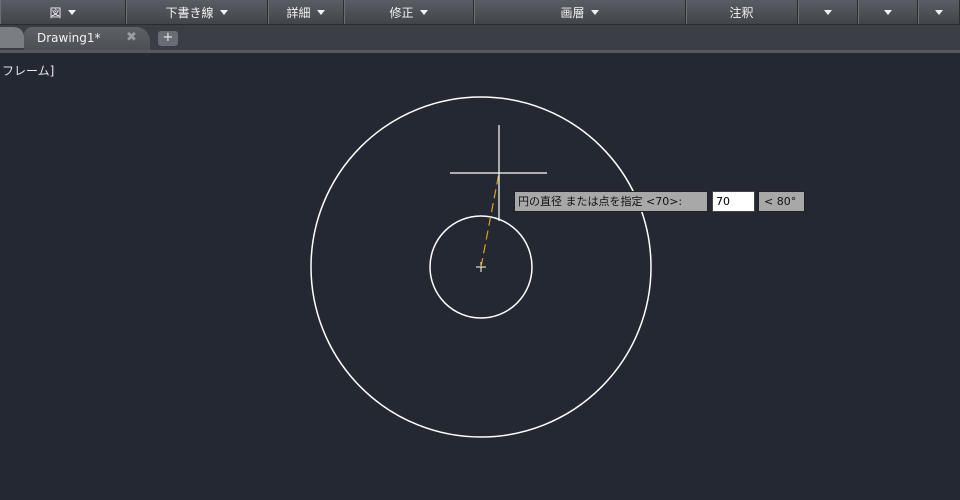 This screenshot has width=960, height=500. What do you see at coordinates (781, 201) in the screenshot?
I see `dynamic-input-angle: < 80°` at bounding box center [781, 201].